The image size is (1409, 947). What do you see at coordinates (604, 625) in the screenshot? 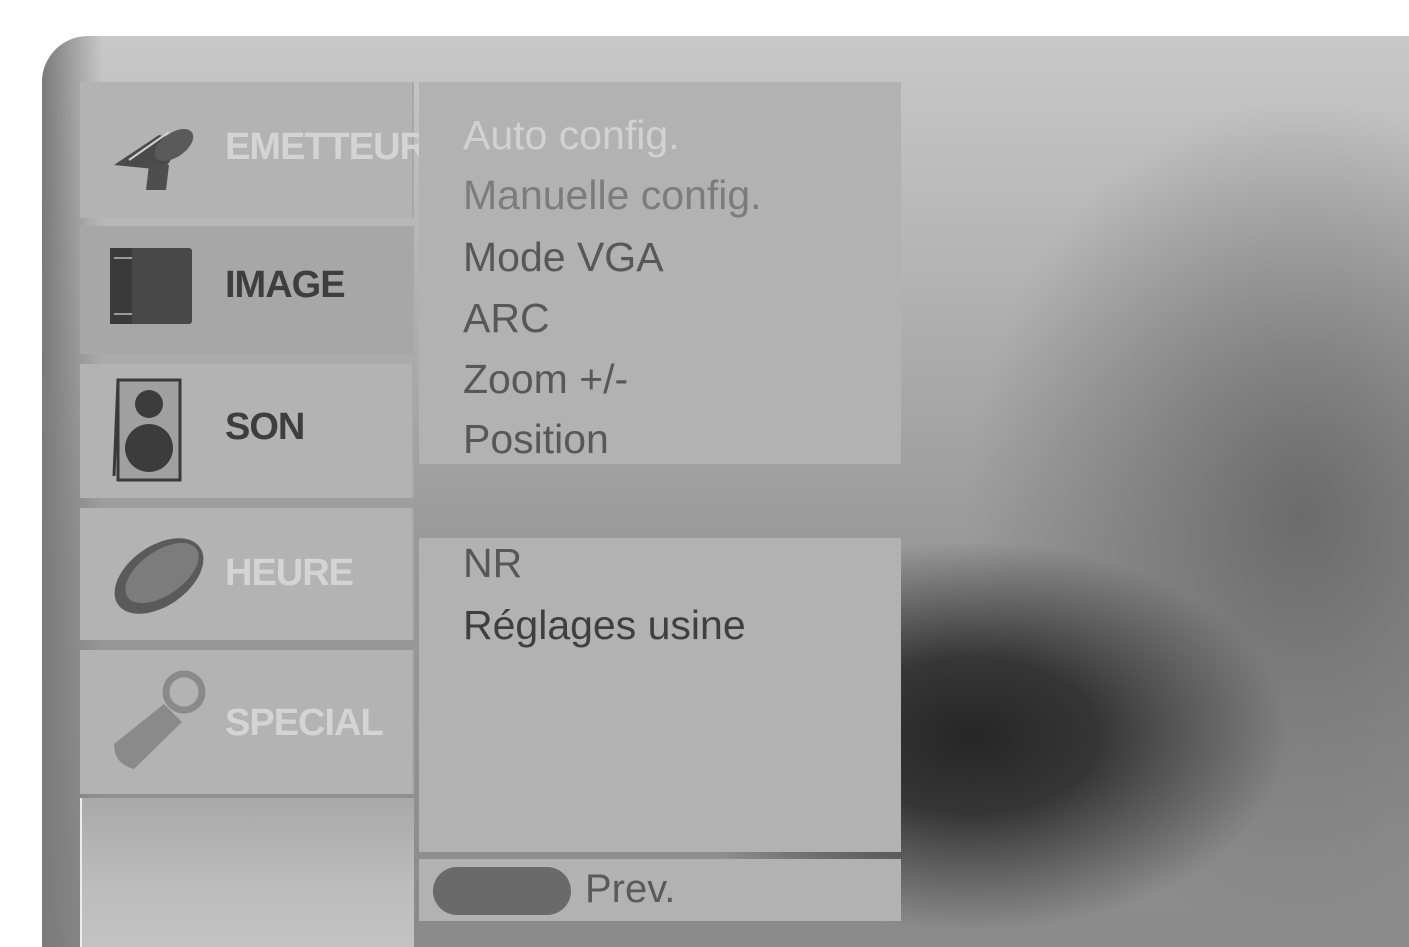
I see `menu-item-reglages-usine: Réglages usine` at bounding box center [604, 625].